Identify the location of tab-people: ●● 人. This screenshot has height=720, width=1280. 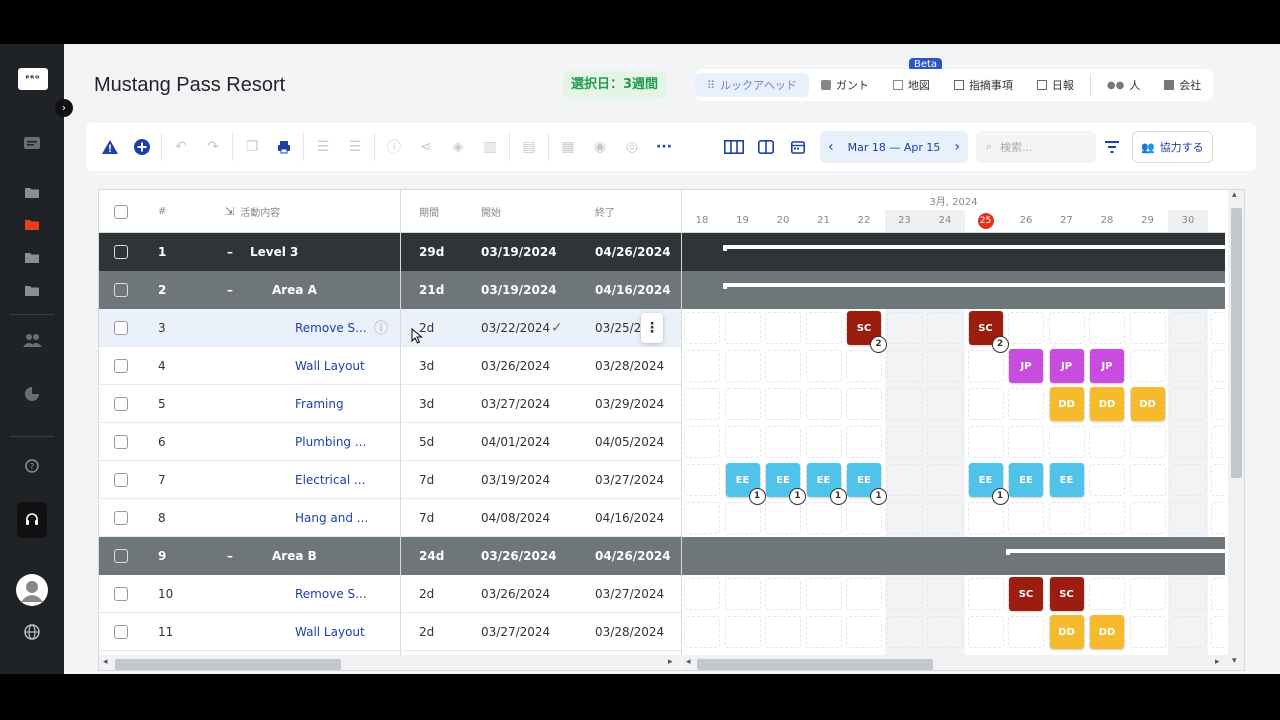
(1123, 85).